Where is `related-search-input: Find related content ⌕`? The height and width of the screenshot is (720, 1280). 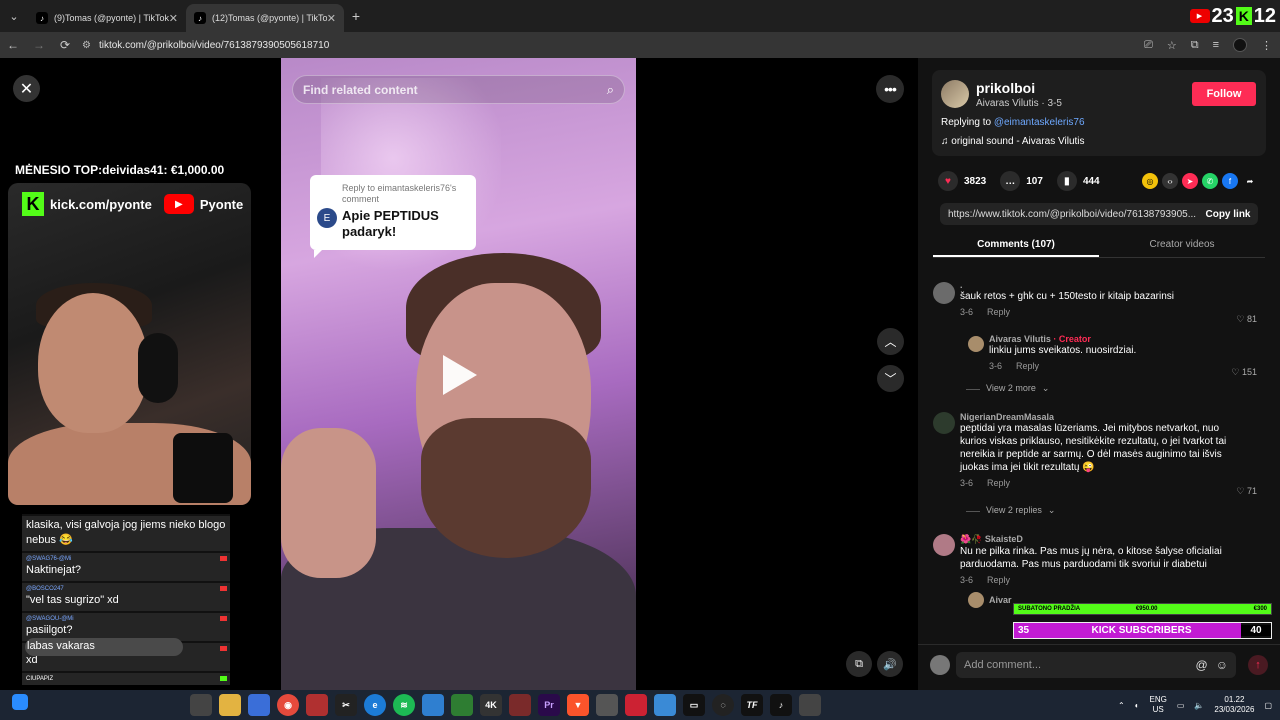 related-search-input: Find related content ⌕ is located at coordinates (458, 89).